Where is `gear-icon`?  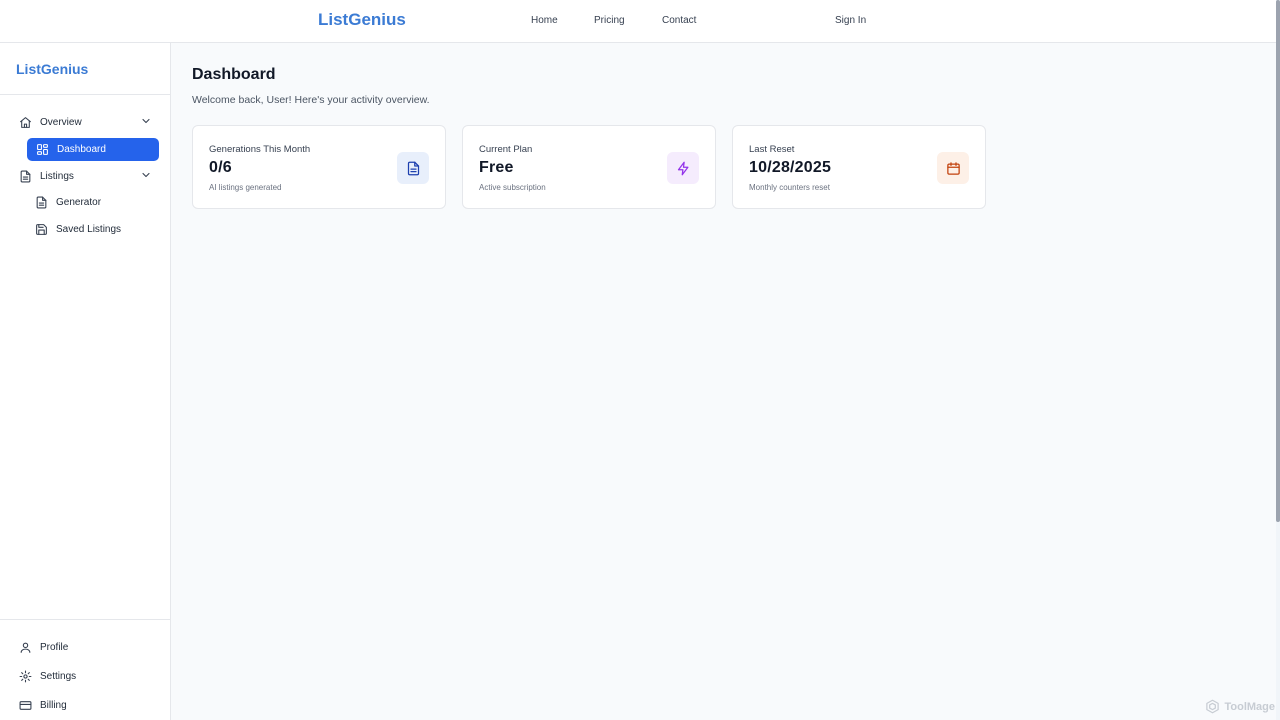
gear-icon is located at coordinates (25, 676).